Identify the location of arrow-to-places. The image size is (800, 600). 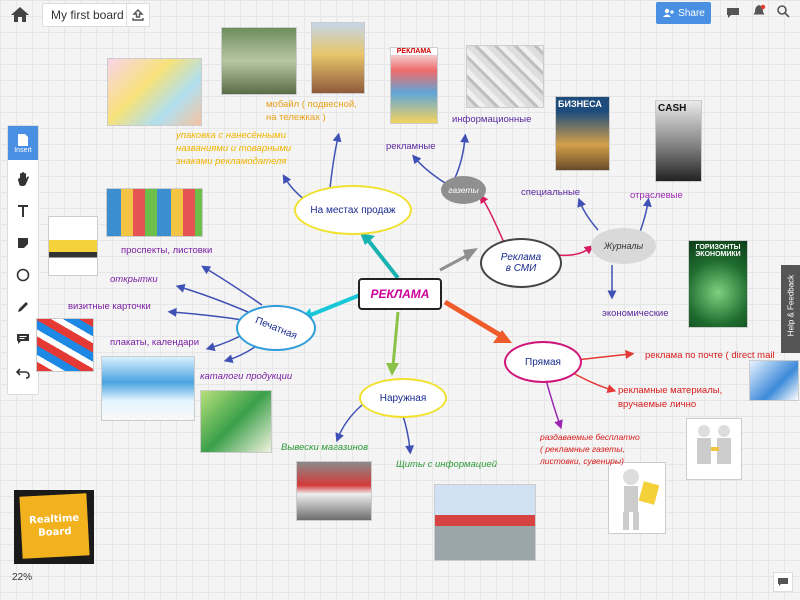
(383, 259).